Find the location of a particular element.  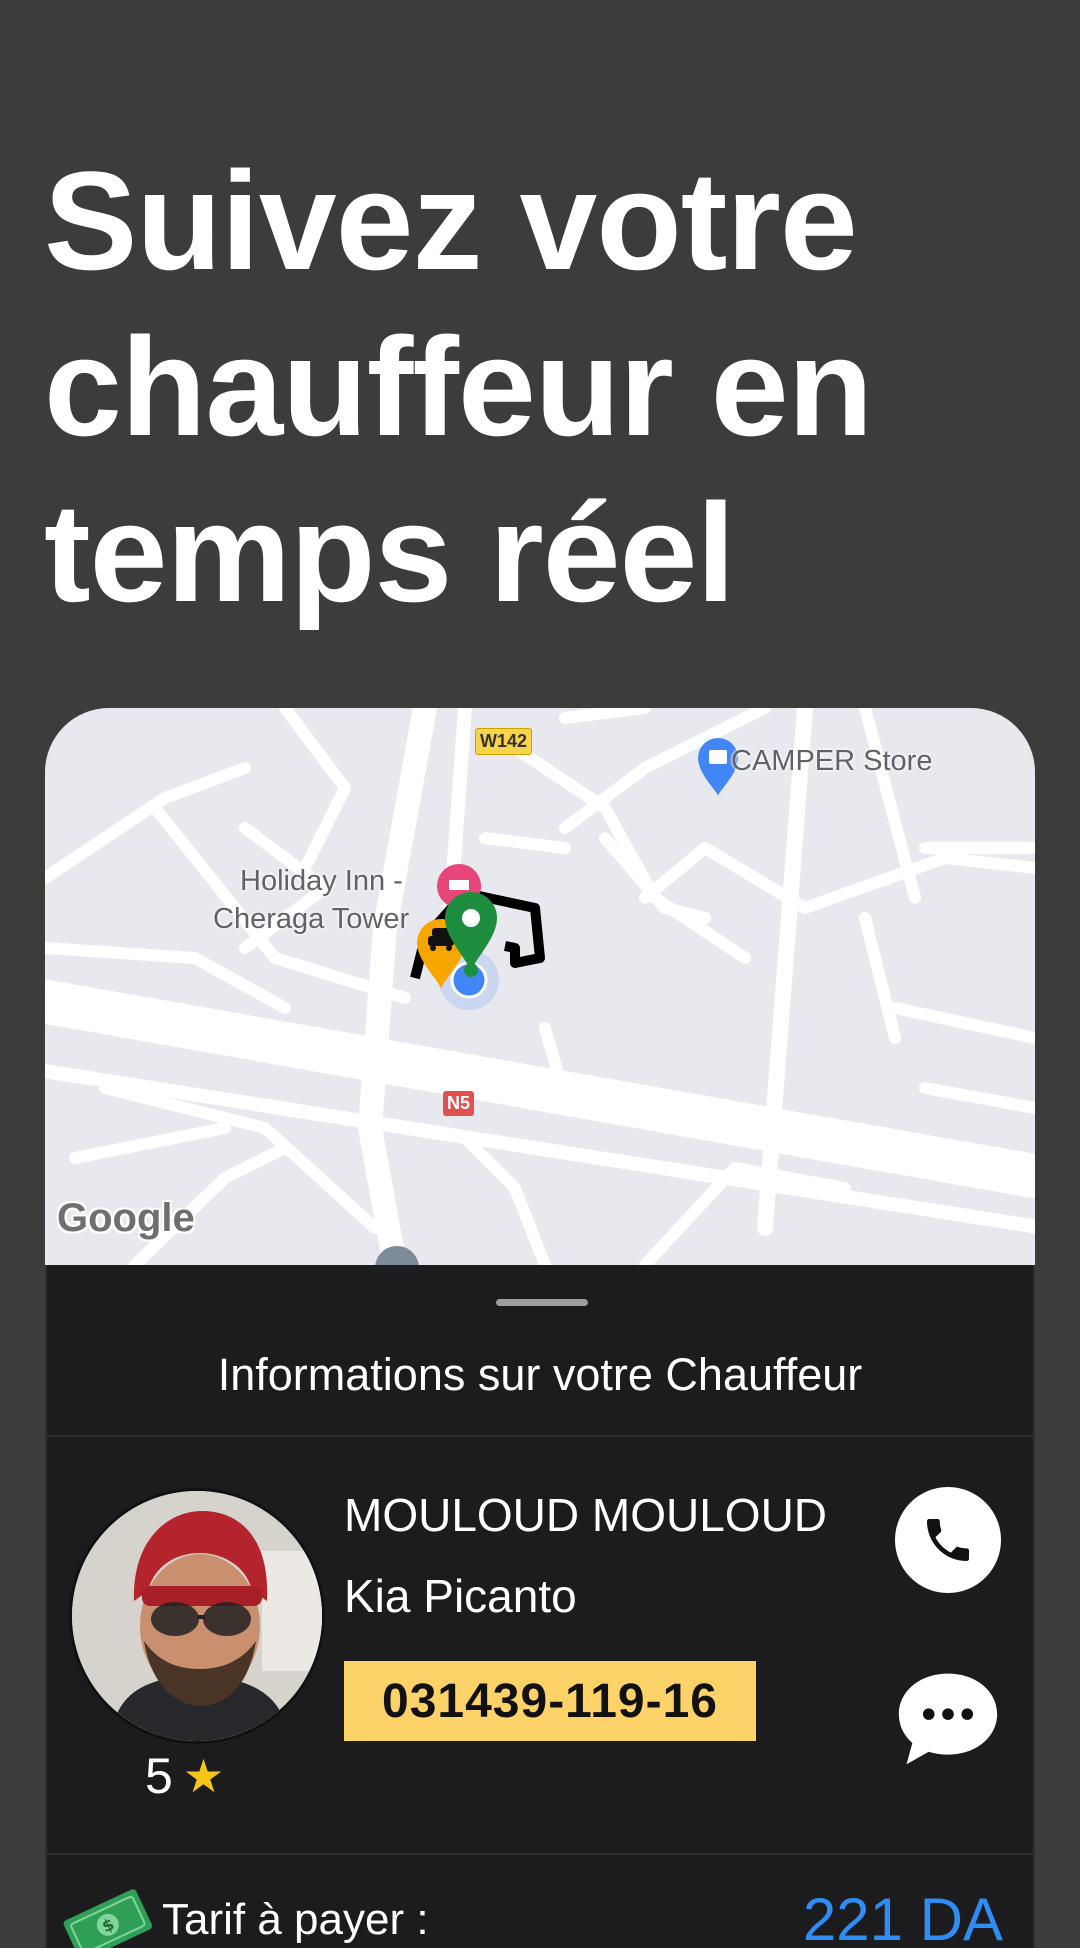

road-shield-n5: N5 is located at coordinates (459, 1103).